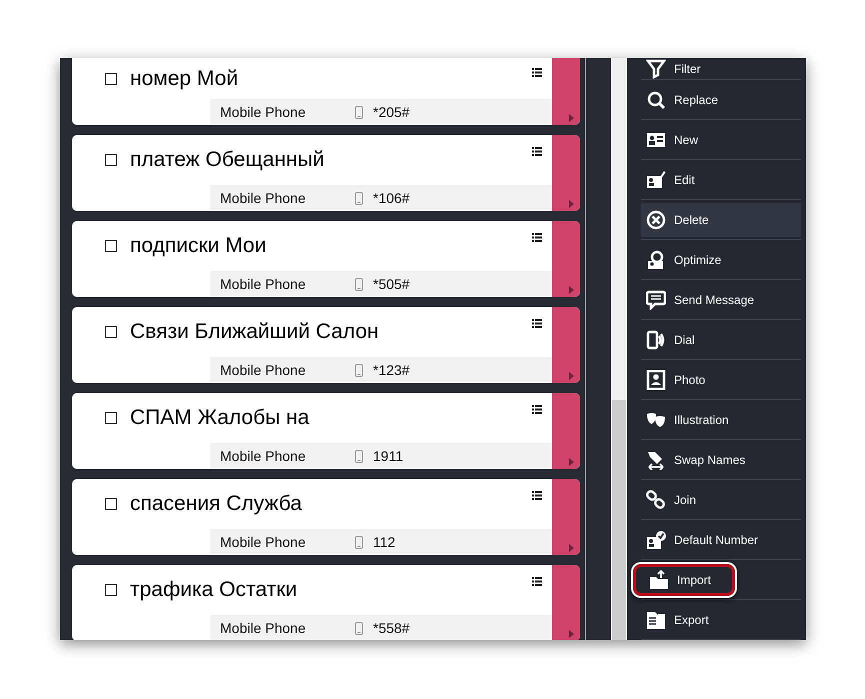  Describe the element at coordinates (214, 590) in the screenshot. I see `contact-name: трафика Остатки` at that location.